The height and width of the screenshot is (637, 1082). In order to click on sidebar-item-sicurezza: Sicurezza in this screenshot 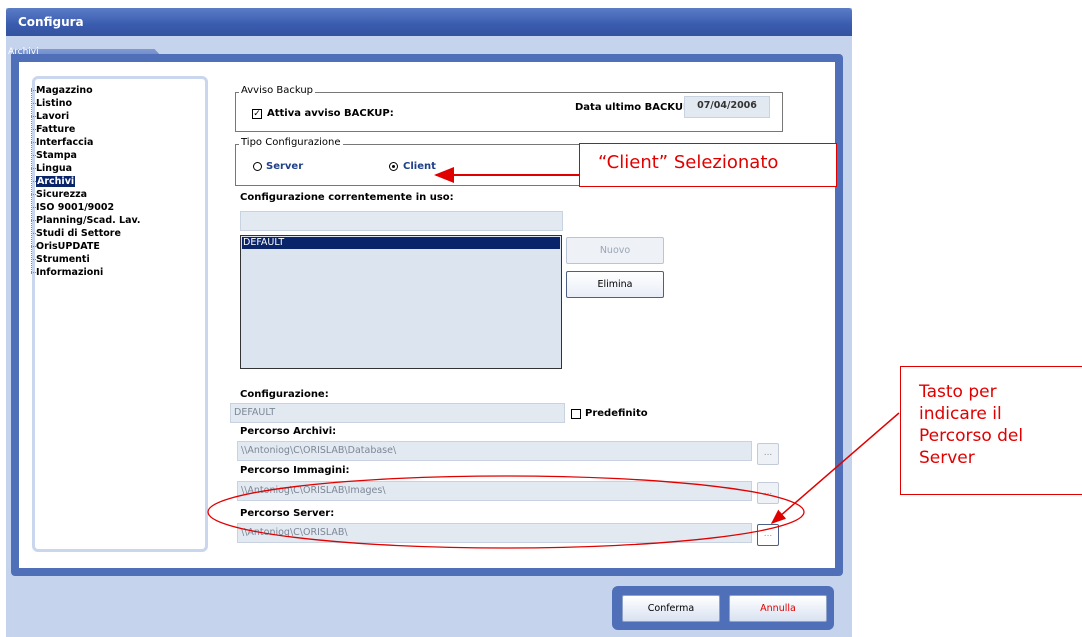, I will do `click(61, 194)`.